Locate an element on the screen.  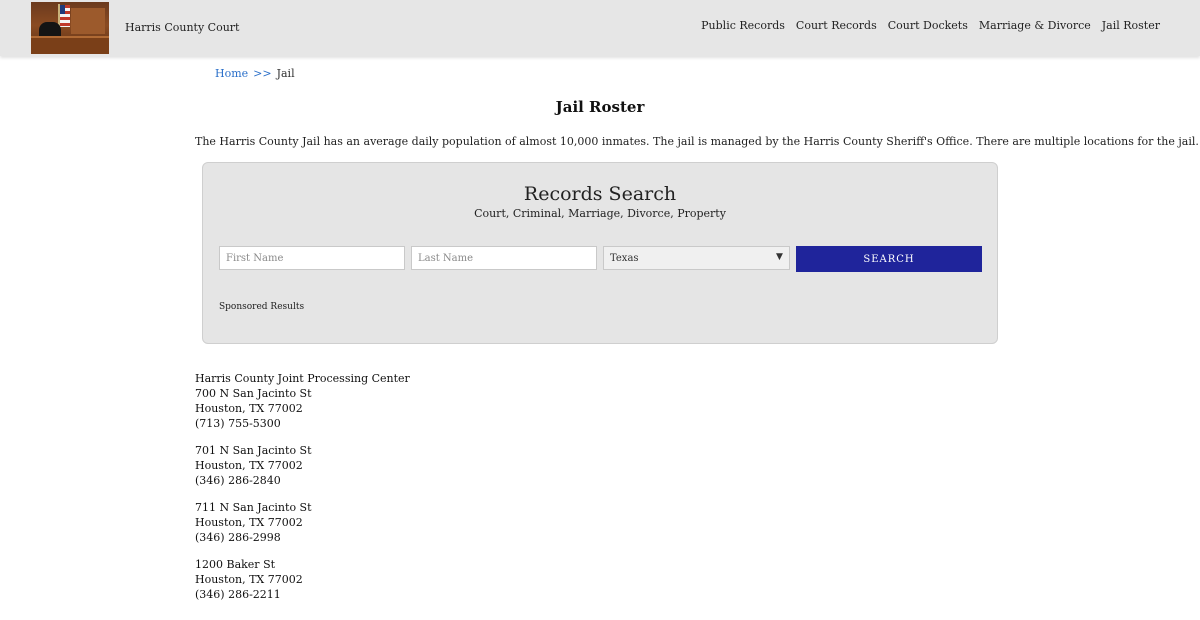
location-street: 711 N San Jacinto St is located at coordinates (253, 507).